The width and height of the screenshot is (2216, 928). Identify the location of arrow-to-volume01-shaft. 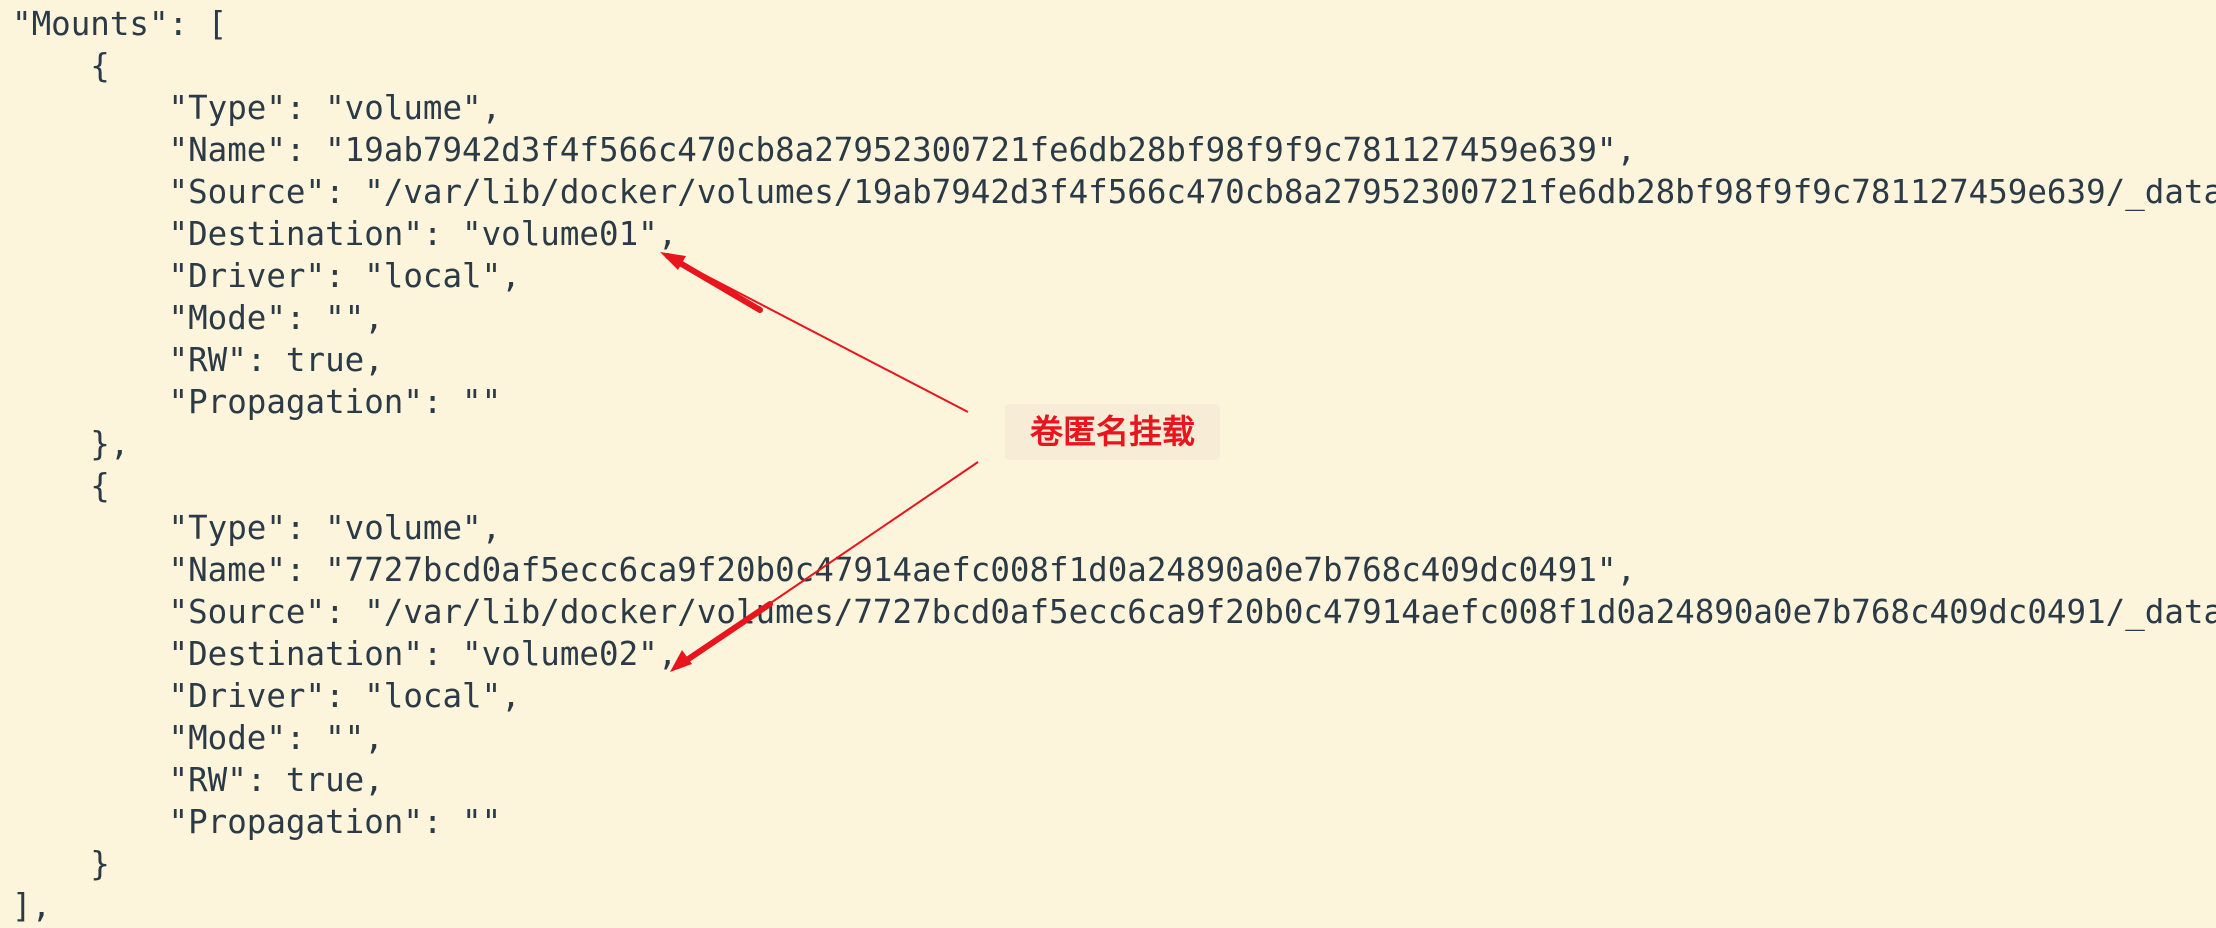
(714, 283).